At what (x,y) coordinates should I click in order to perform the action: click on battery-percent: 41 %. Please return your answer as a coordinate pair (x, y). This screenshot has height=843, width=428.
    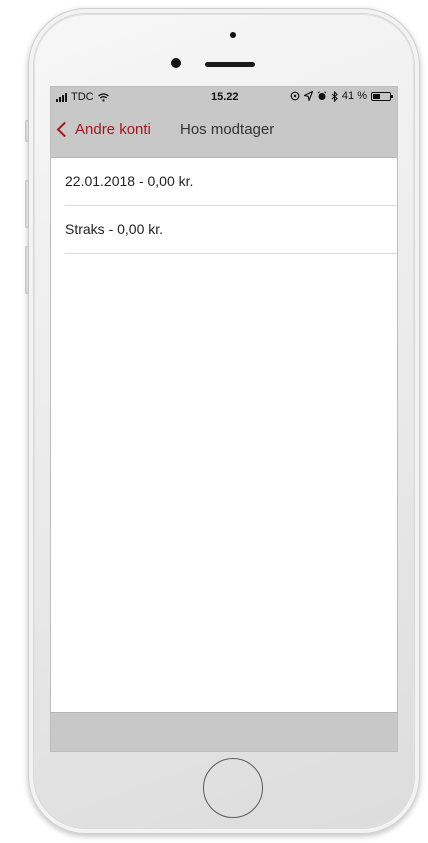
    Looking at the image, I should click on (354, 96).